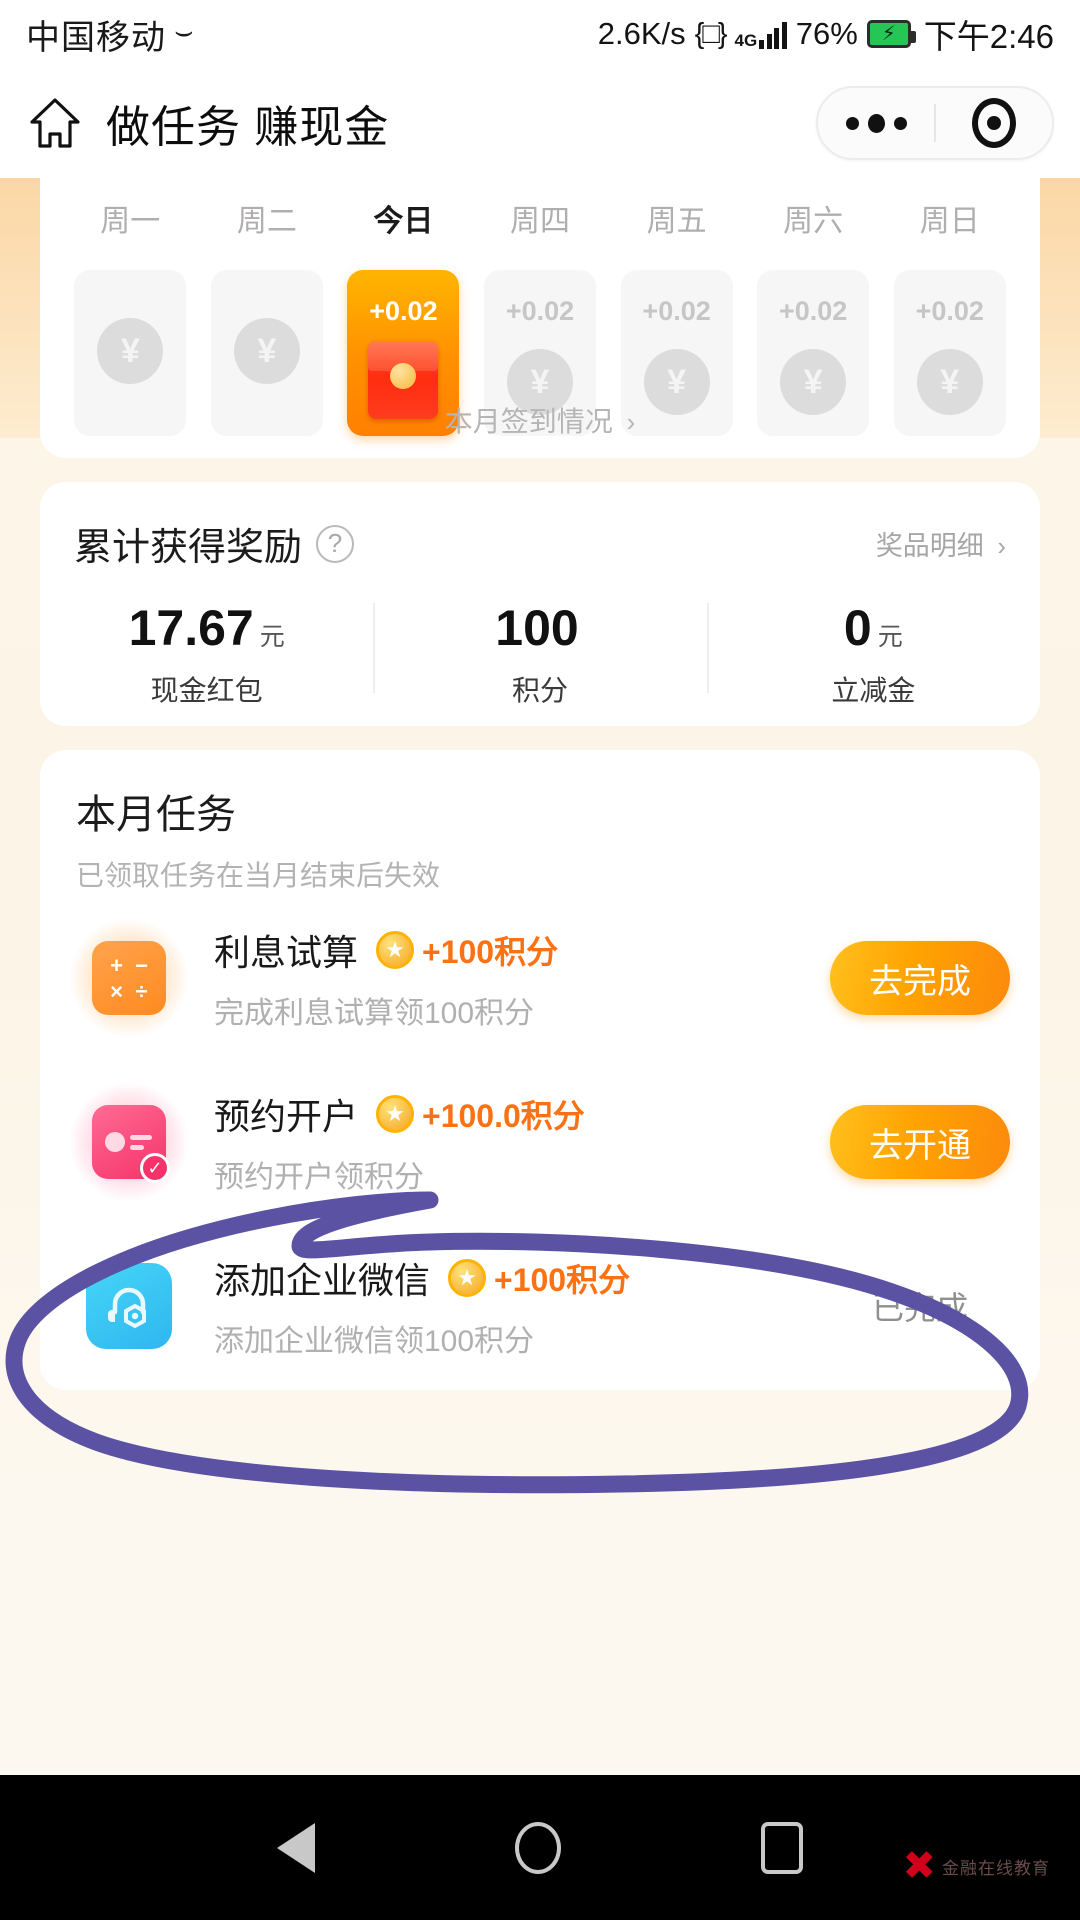 Image resolution: width=1080 pixels, height=1920 pixels. Describe the element at coordinates (155, 1168) in the screenshot. I see `check-badge-icon: ✓` at that location.